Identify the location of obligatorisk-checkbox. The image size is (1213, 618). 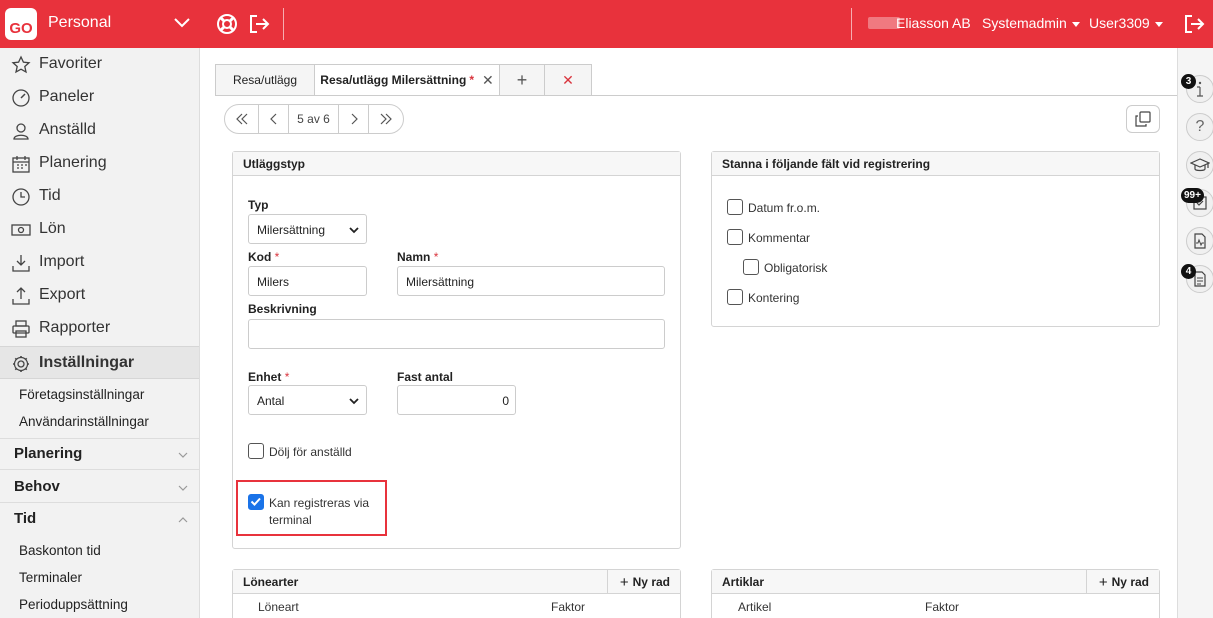
(751, 267).